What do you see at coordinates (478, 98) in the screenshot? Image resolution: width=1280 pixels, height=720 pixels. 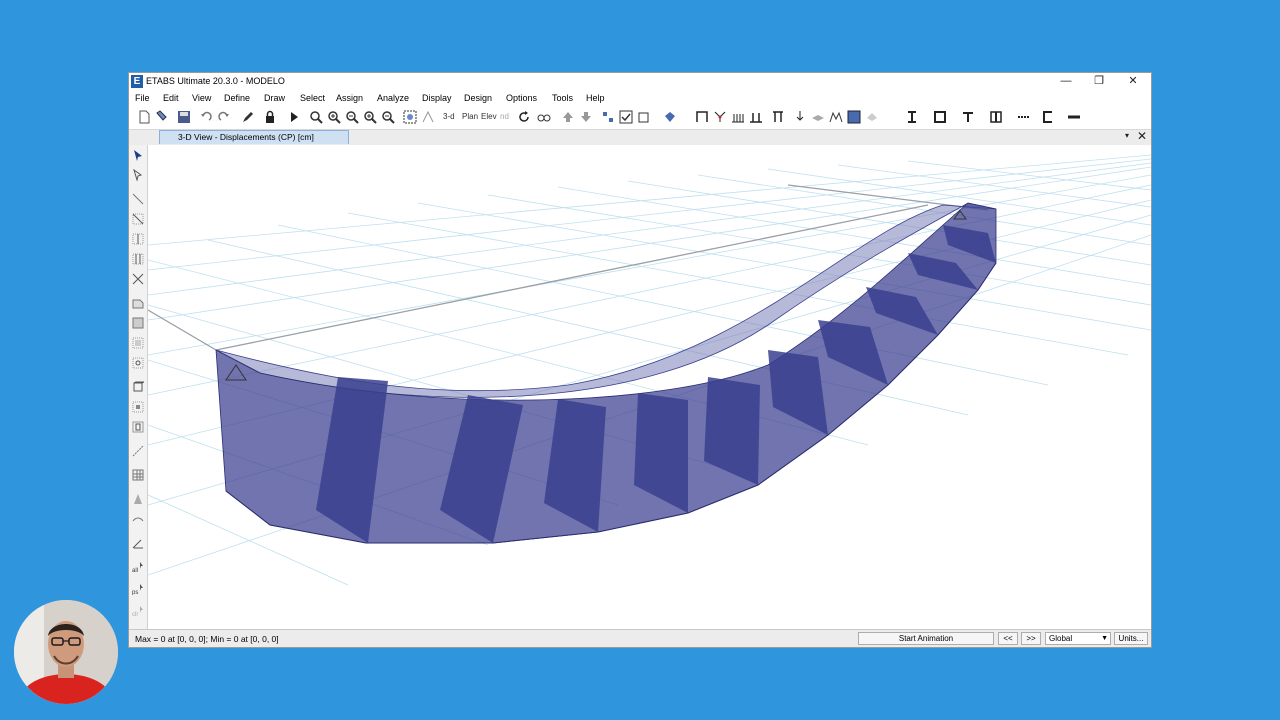 I see `menu-design: Design` at bounding box center [478, 98].